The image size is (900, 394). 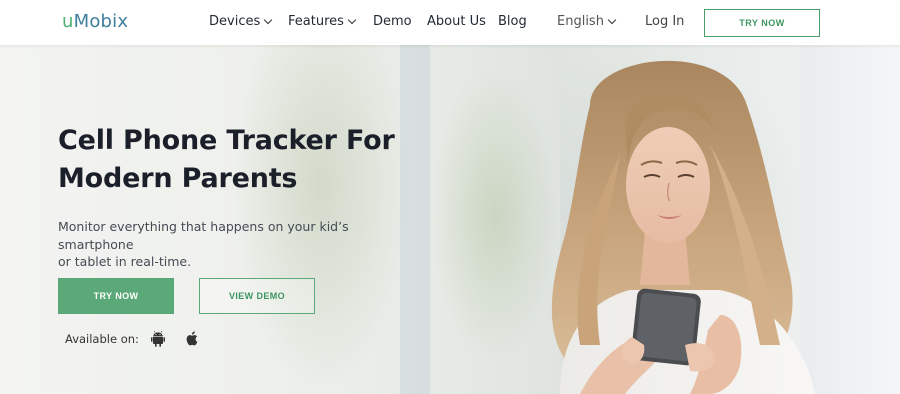 I want to click on header-try-now-button: TRY NOW, so click(x=762, y=23).